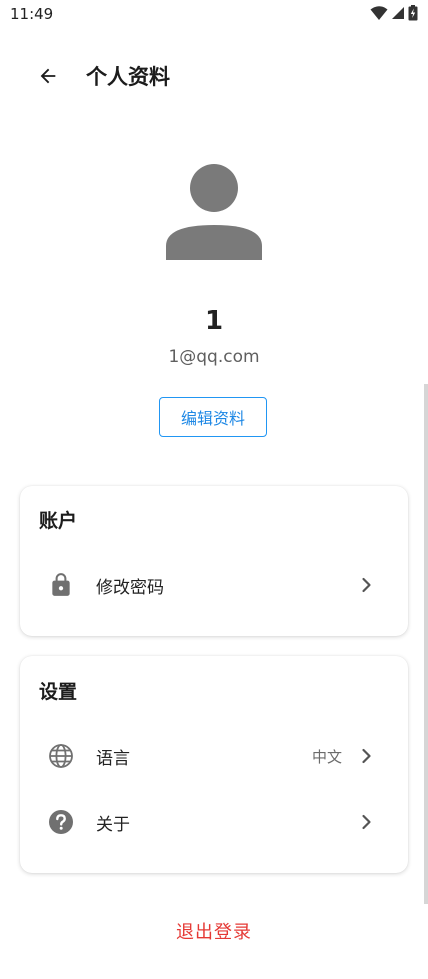 This screenshot has height=979, width=428. Describe the element at coordinates (214, 821) in the screenshot. I see `about-row: 关于` at that location.